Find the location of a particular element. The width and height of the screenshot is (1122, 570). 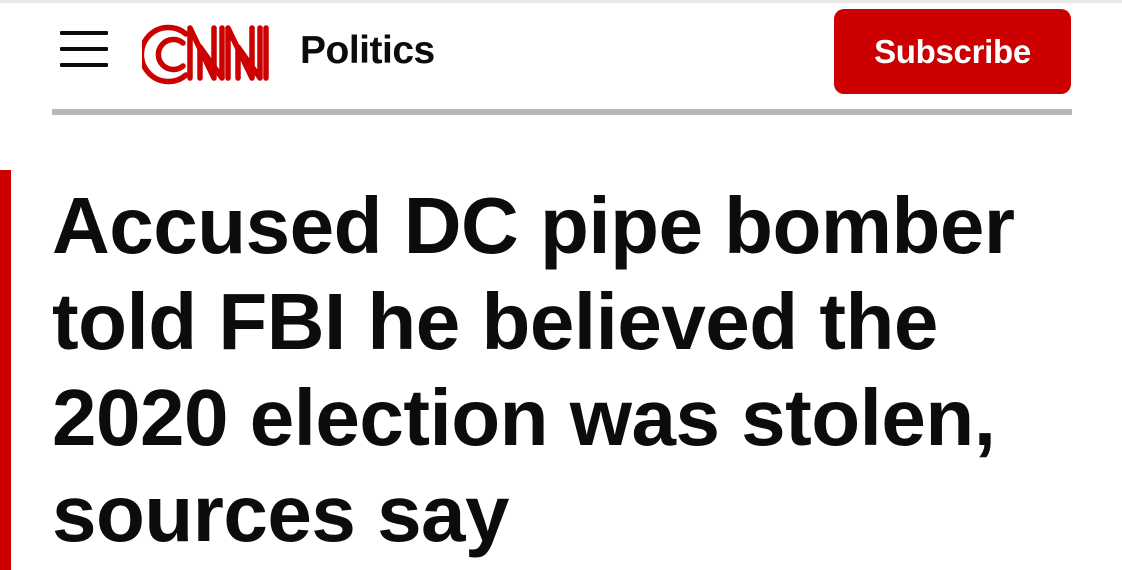

headline-line: 2020 election was stolen, is located at coordinates (524, 417).